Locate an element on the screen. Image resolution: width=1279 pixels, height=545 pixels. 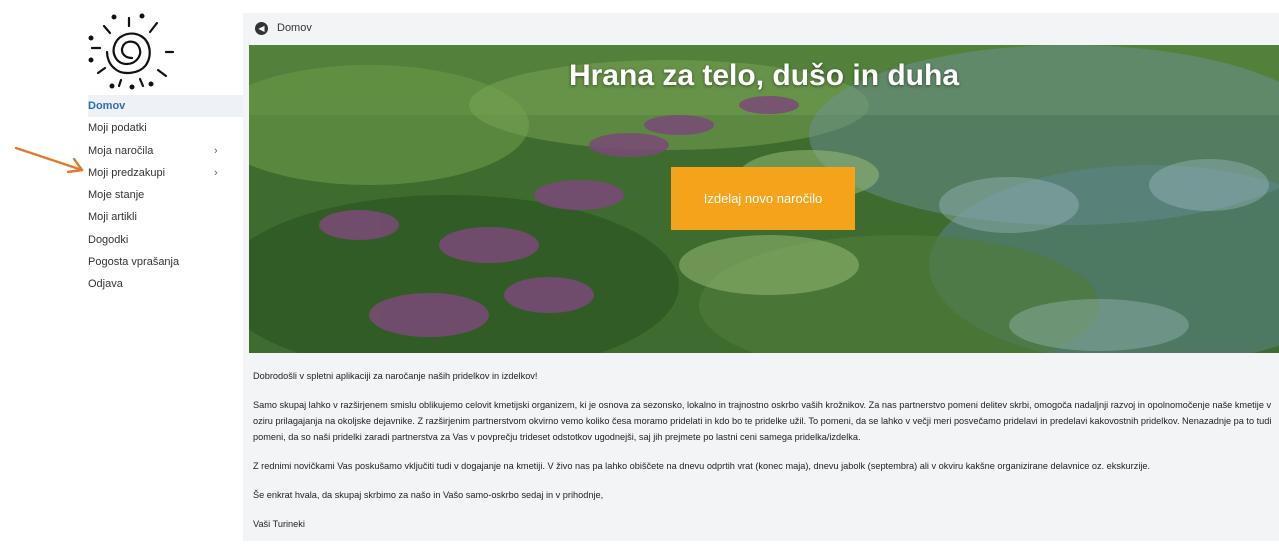
breadcrumb: ◀ Domov is located at coordinates (761, 28).